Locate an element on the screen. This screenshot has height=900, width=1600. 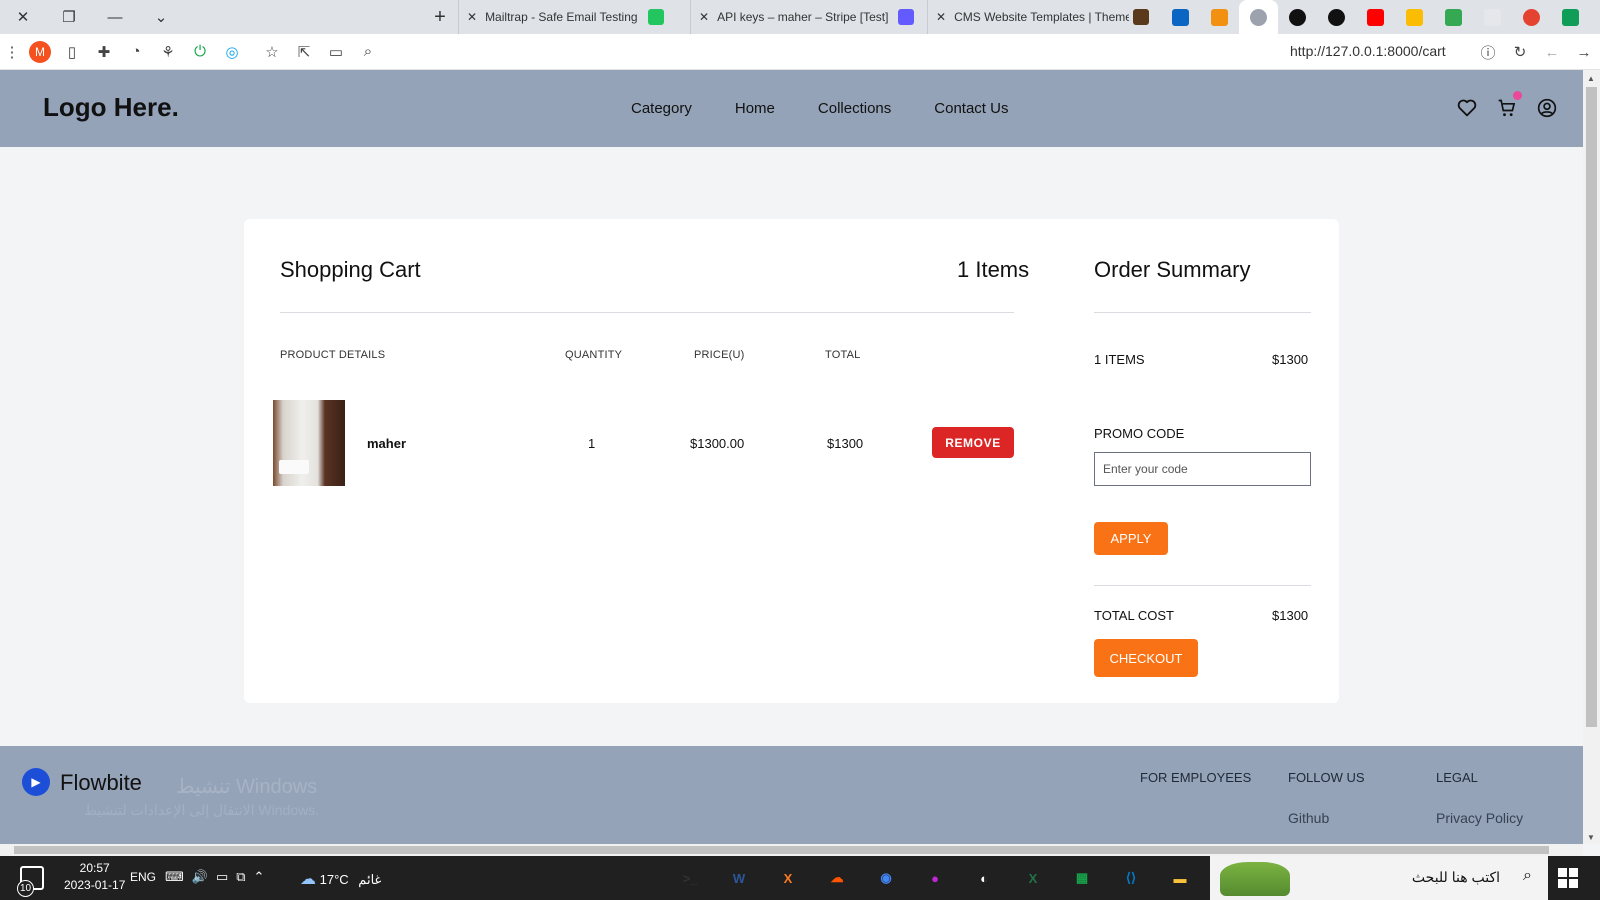
sidebar-icon: ▯ is located at coordinates (72, 52).